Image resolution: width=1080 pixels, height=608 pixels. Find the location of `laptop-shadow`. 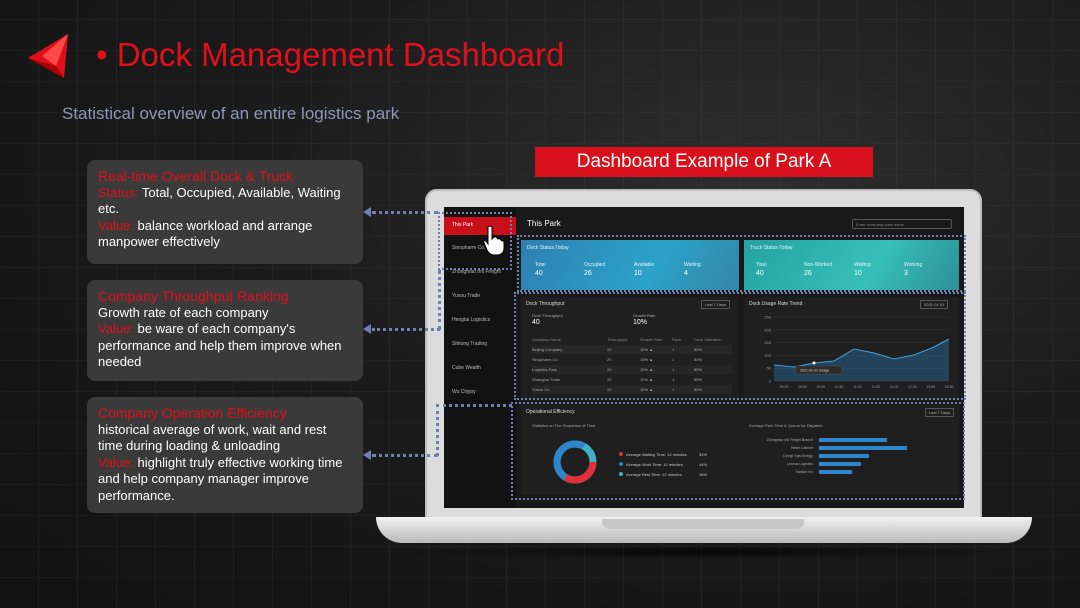

laptop-shadow is located at coordinates (705, 552).